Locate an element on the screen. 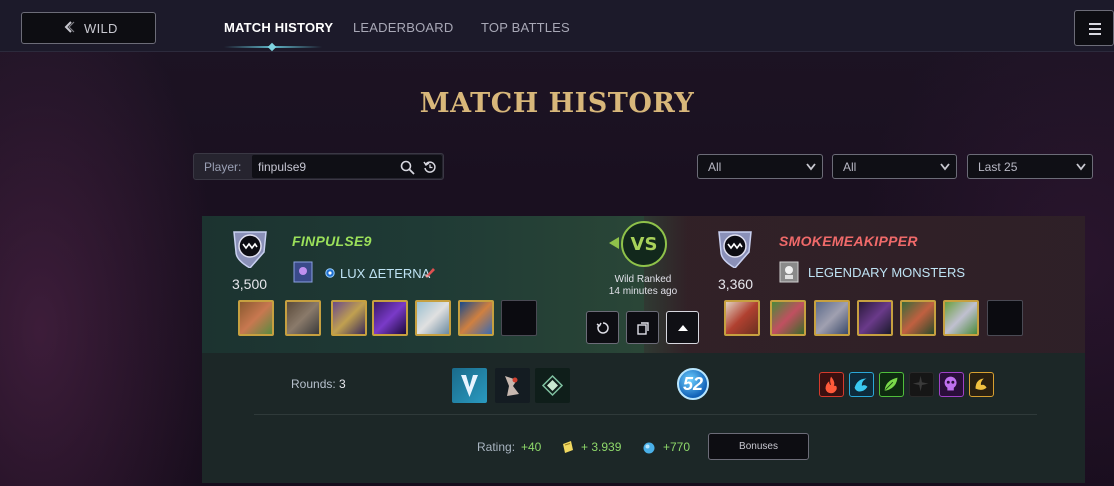 This screenshot has width=1114, height=486. collapse-details-button is located at coordinates (682, 327).